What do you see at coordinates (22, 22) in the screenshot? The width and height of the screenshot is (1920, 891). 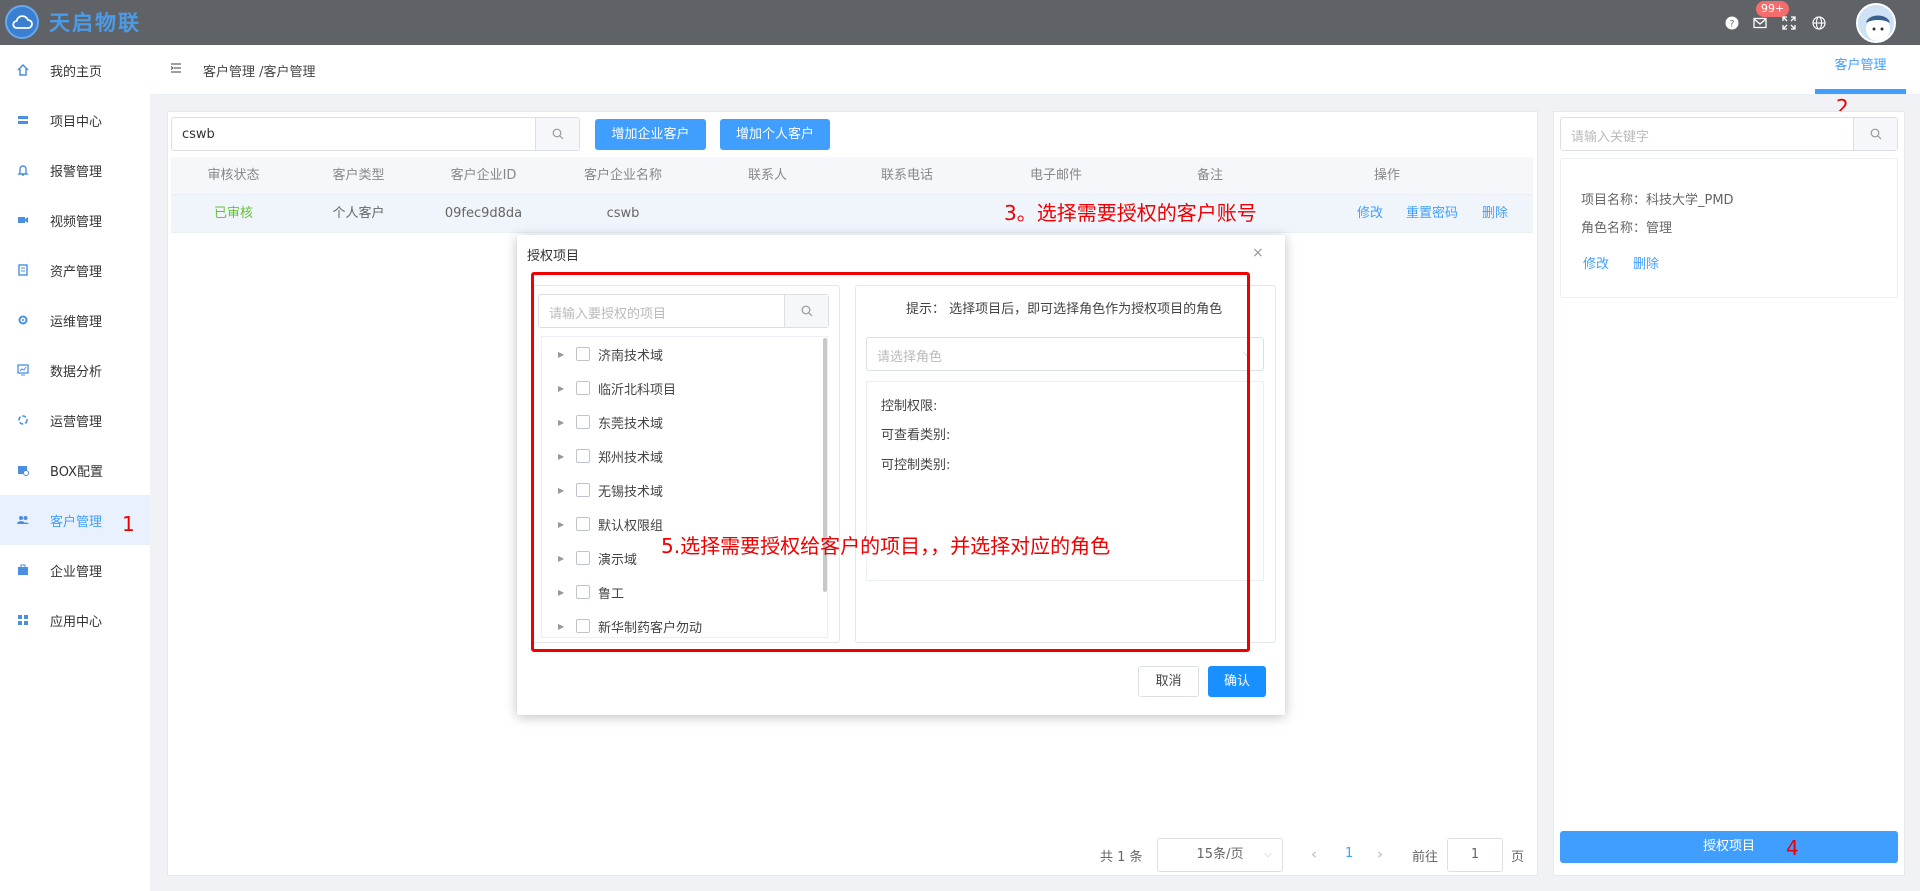 I see `cloud-logo-icon` at bounding box center [22, 22].